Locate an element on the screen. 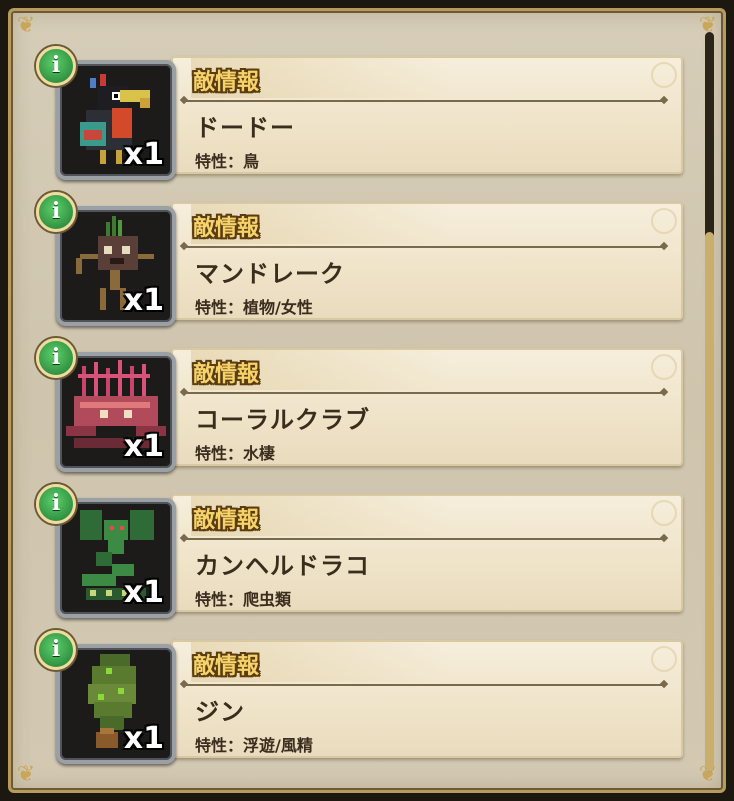 This screenshot has width=734, height=801. enemy-card: 敵情報 マンドレーク 特性：植物/女性 is located at coordinates (427, 261).